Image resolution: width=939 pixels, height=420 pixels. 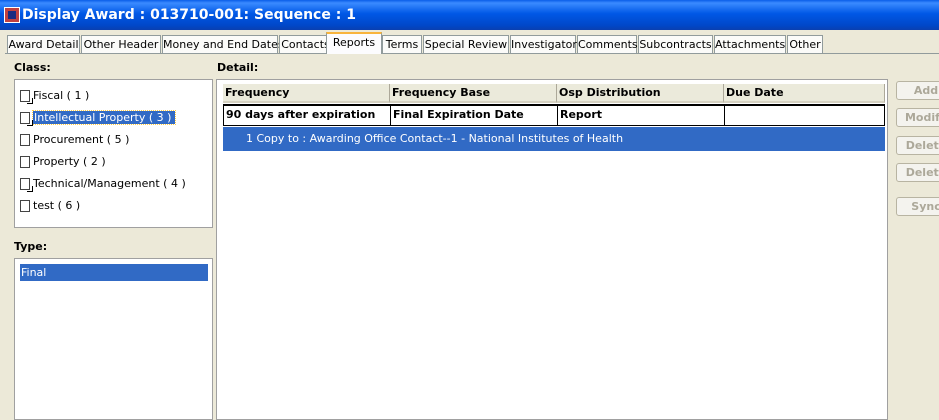 I want to click on tab-other-header: Other Header, so click(x=121, y=44).